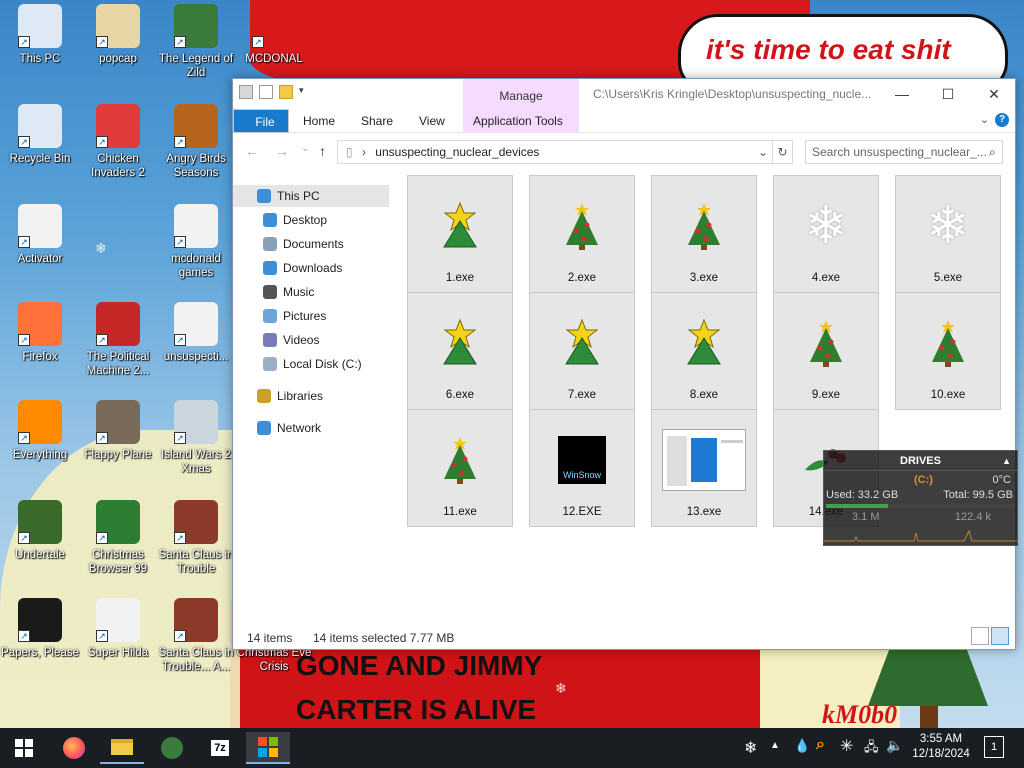  I want to click on minimize-button: —, so click(902, 94).